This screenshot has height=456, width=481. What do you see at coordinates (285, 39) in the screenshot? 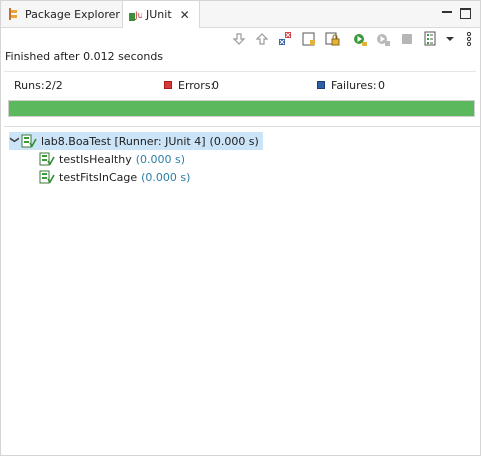
I see `show-failures-only-icon` at bounding box center [285, 39].